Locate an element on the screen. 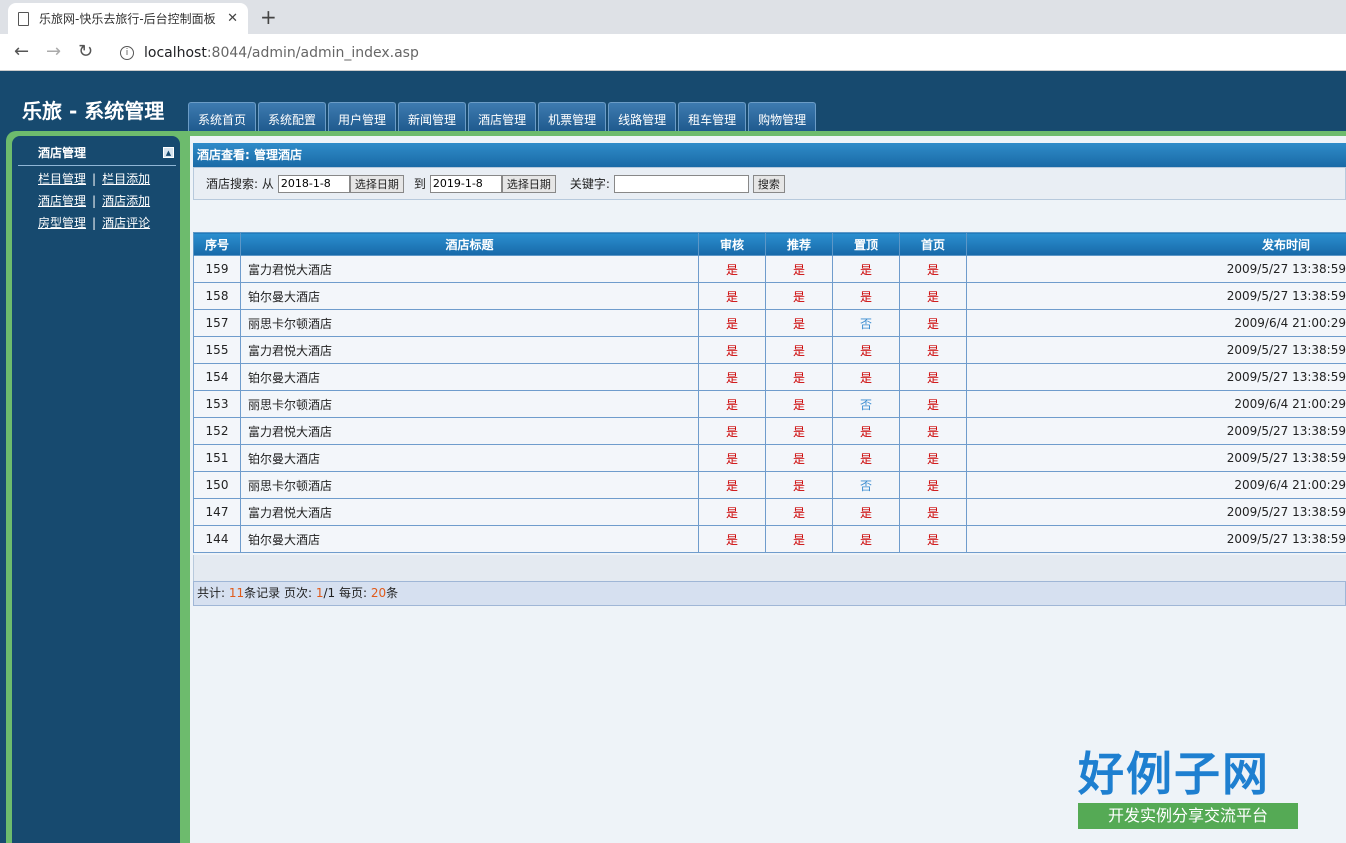  nav-hotel-management: 酒店管理 is located at coordinates (502, 116).